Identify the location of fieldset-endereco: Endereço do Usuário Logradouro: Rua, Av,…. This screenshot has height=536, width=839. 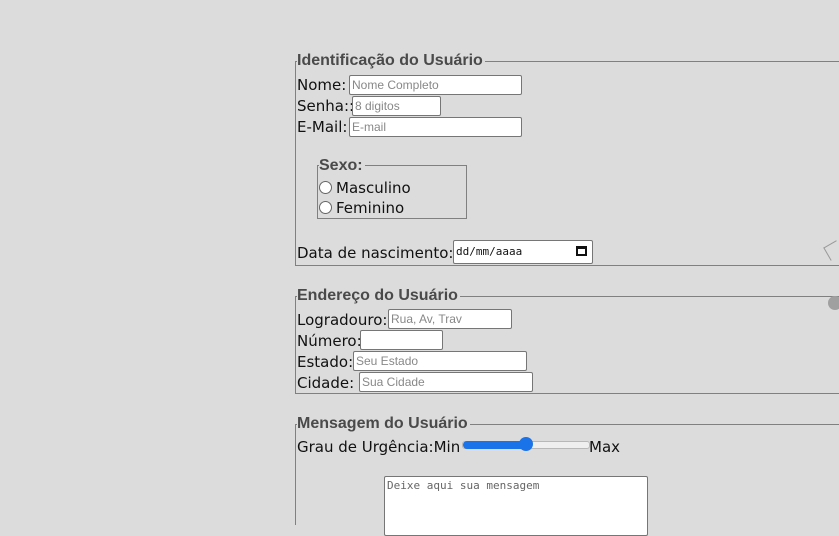
(567, 340).